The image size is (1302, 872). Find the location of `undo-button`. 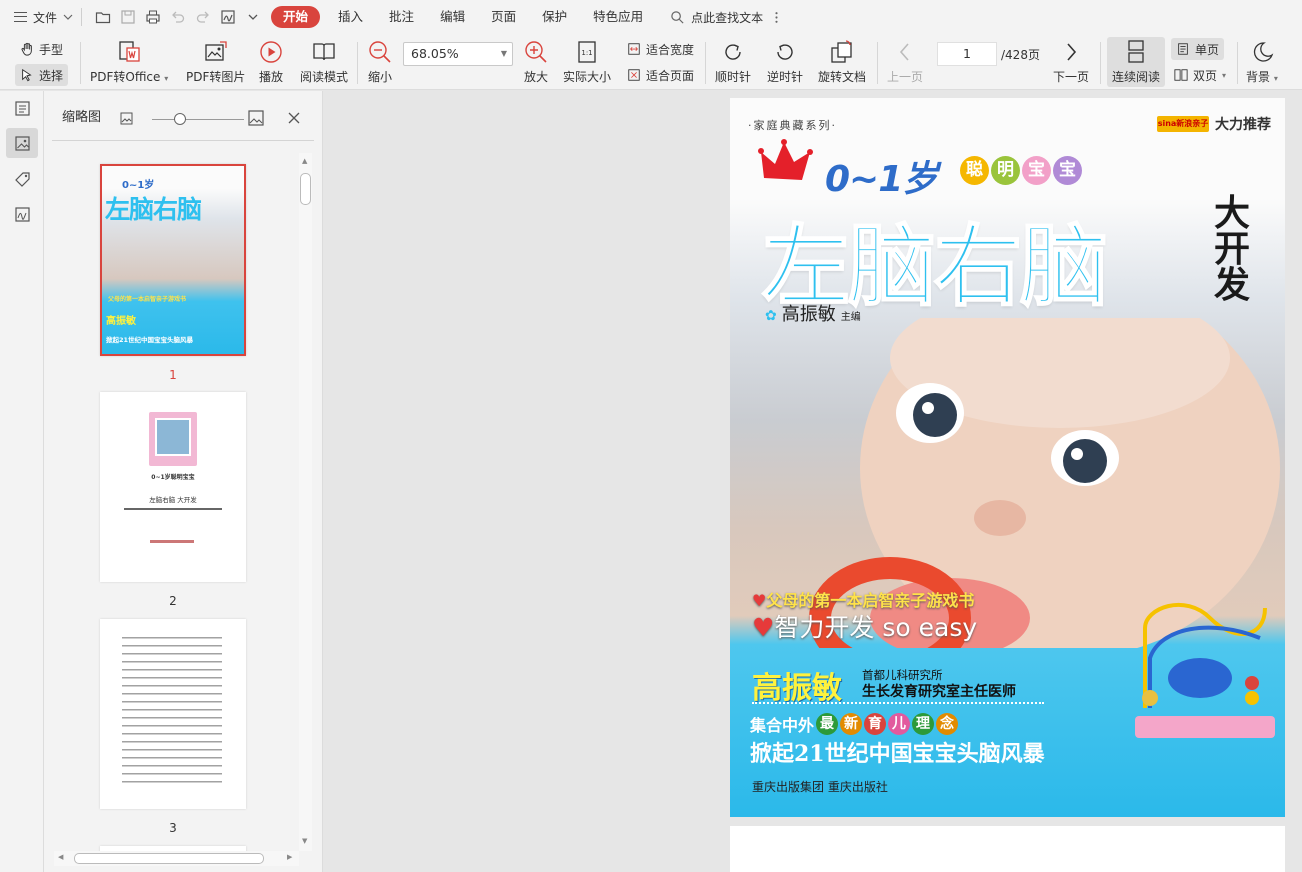

undo-button is located at coordinates (177, 17).